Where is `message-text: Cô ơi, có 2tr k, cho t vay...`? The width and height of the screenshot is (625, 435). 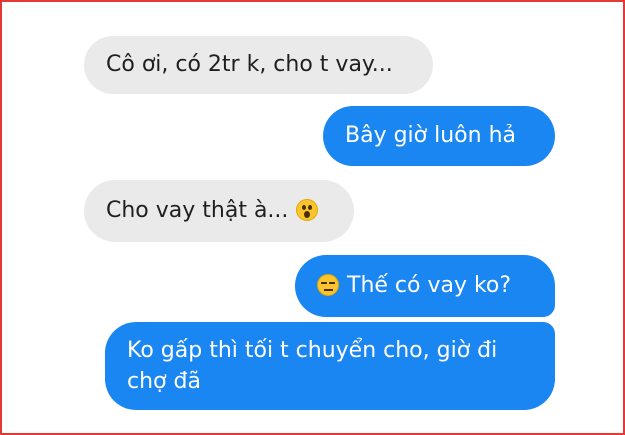 message-text: Cô ơi, có 2tr k, cho t vay... is located at coordinates (249, 64).